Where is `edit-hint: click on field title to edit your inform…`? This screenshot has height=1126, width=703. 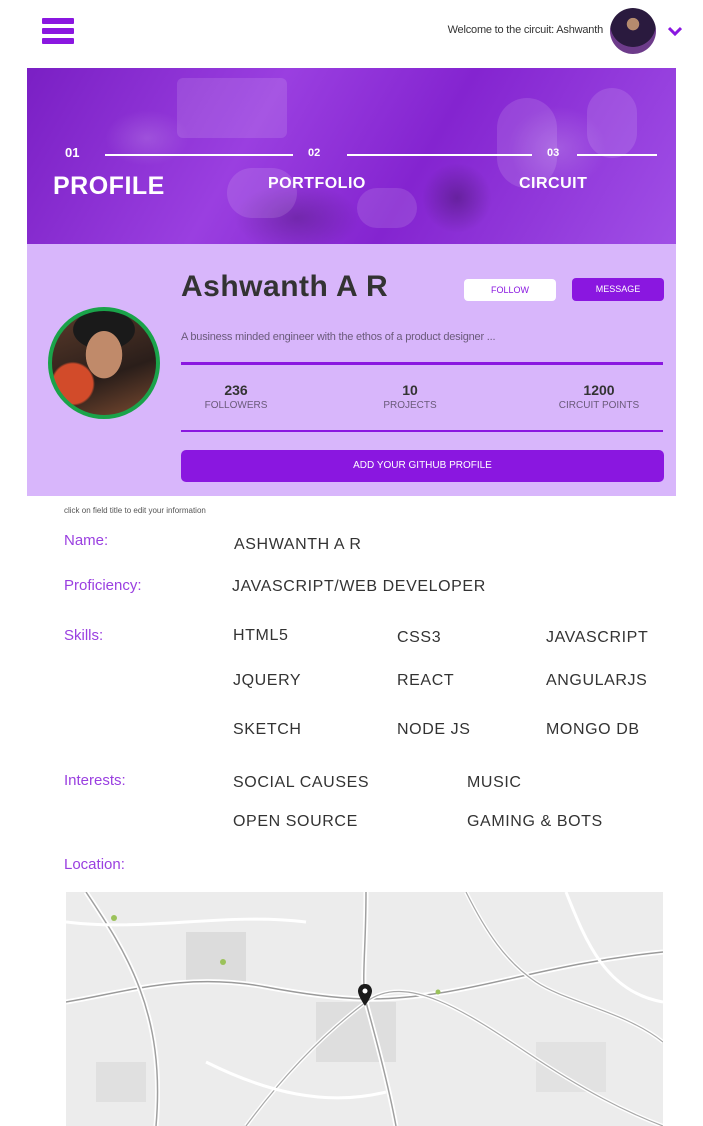
edit-hint: click on field title to edit your inform… is located at coordinates (135, 510).